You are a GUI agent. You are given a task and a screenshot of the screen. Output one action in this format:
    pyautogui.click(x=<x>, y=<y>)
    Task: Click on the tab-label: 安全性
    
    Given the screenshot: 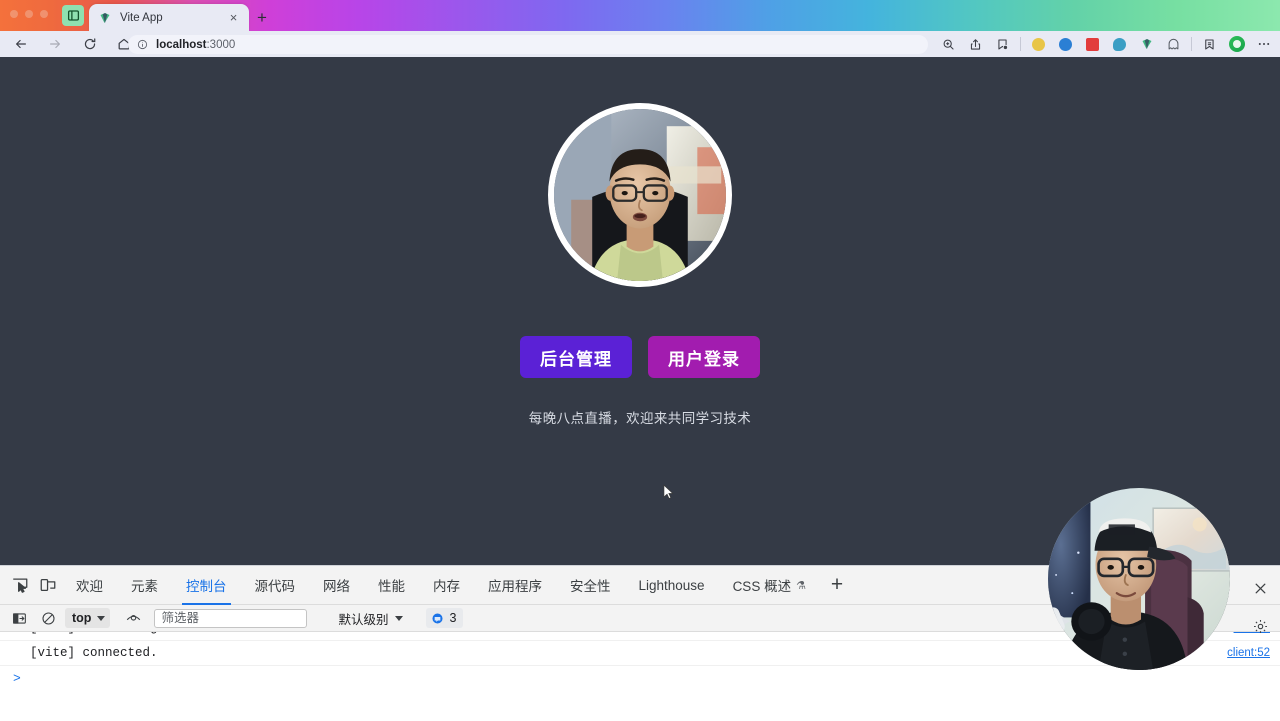 What is the action you would take?
    pyautogui.click(x=590, y=586)
    